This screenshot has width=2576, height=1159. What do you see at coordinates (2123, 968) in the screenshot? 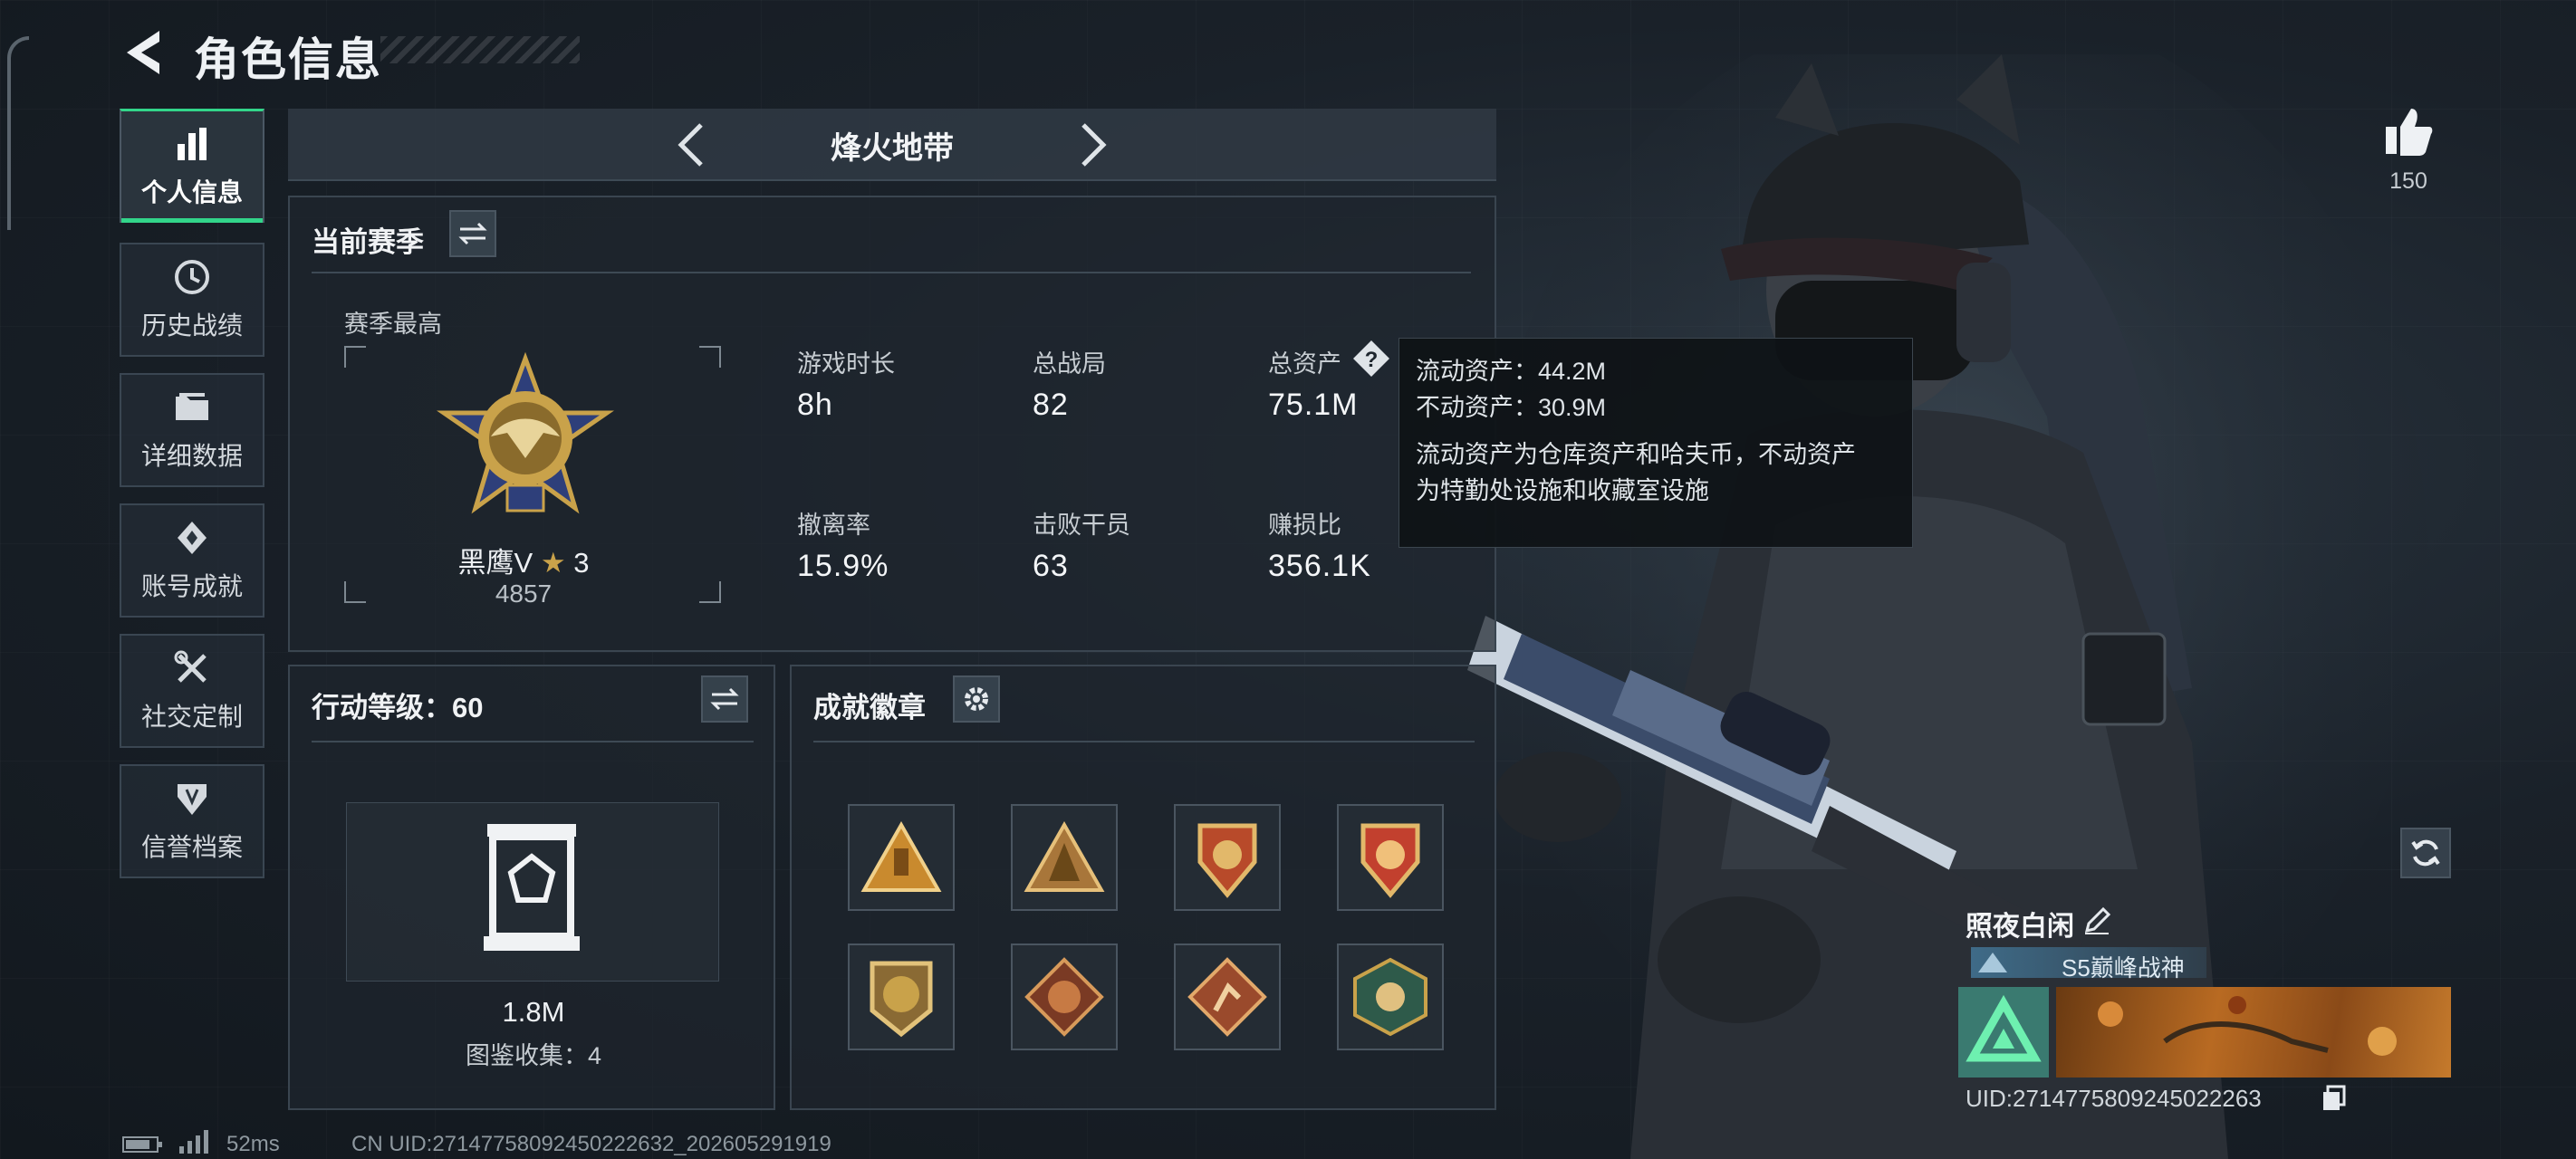
I see `player-title: S5巅峰战神` at bounding box center [2123, 968].